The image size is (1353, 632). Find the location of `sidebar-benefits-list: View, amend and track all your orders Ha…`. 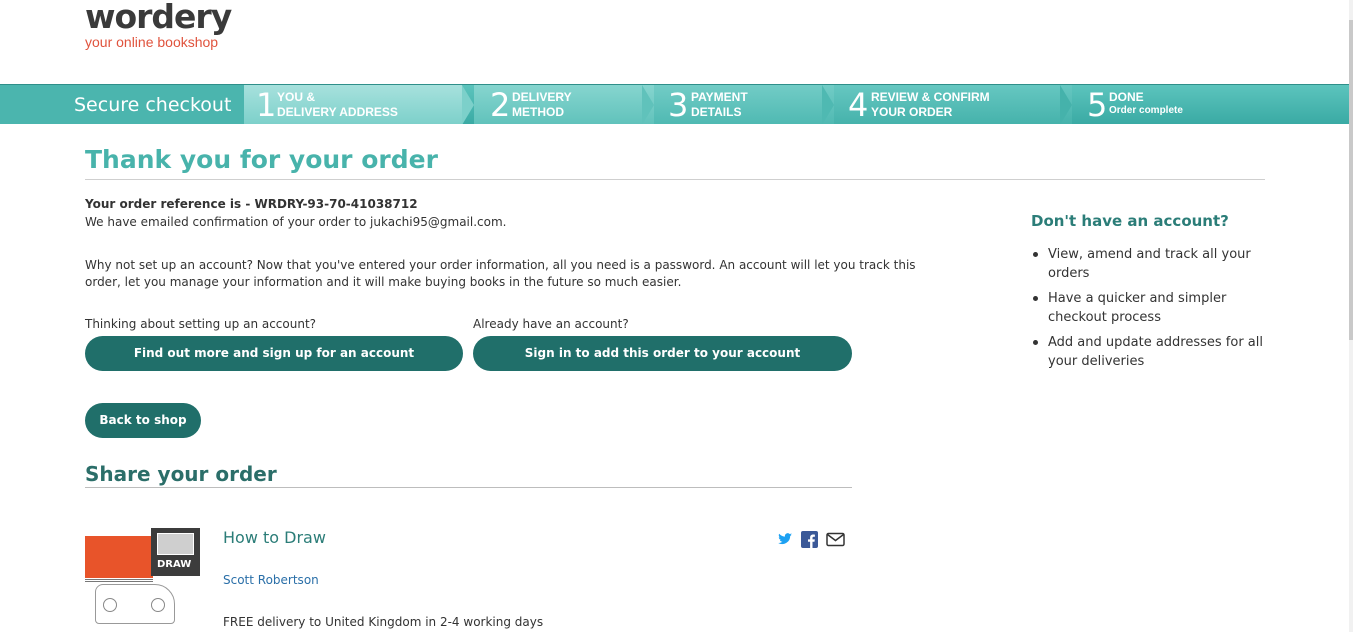

sidebar-benefits-list: View, amend and track all your orders Ha… is located at coordinates (1151, 311).